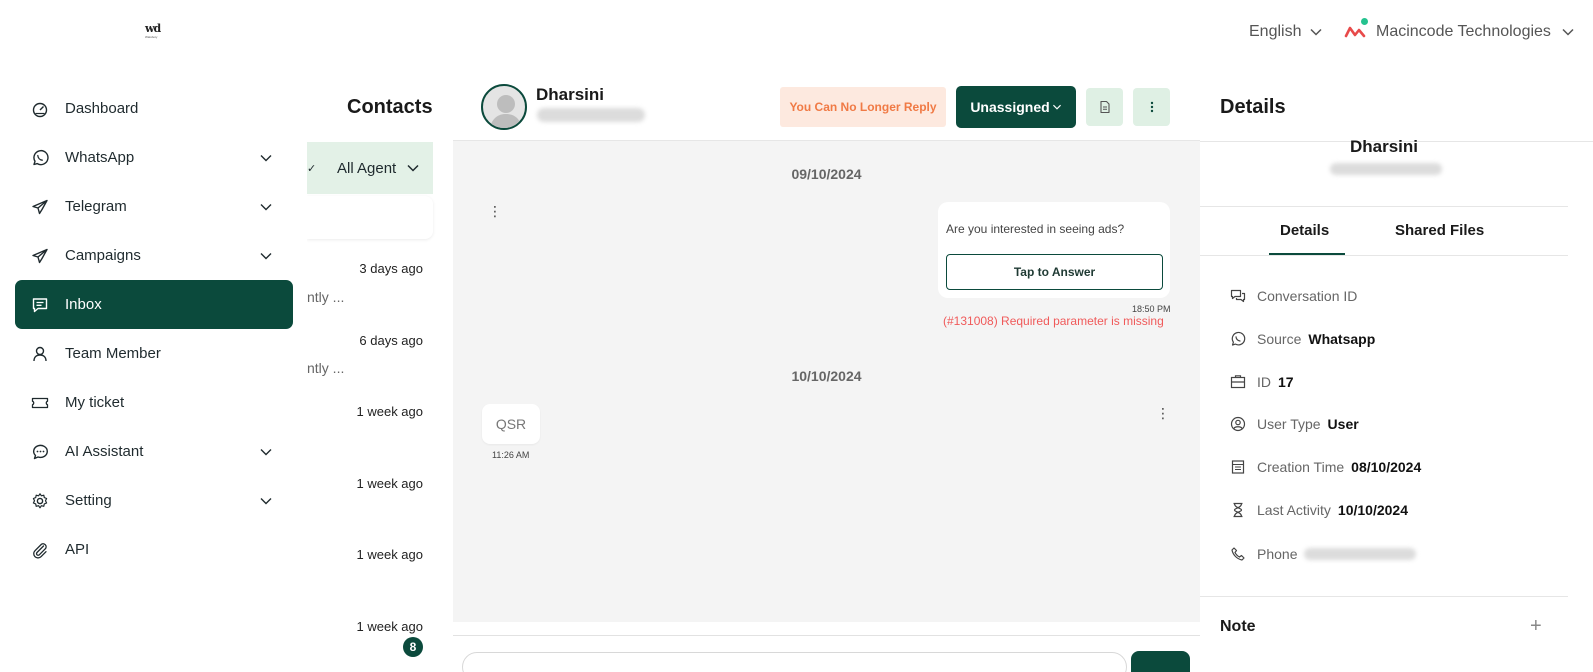  What do you see at coordinates (1294, 510) in the screenshot?
I see `detail-label: Last Activity` at bounding box center [1294, 510].